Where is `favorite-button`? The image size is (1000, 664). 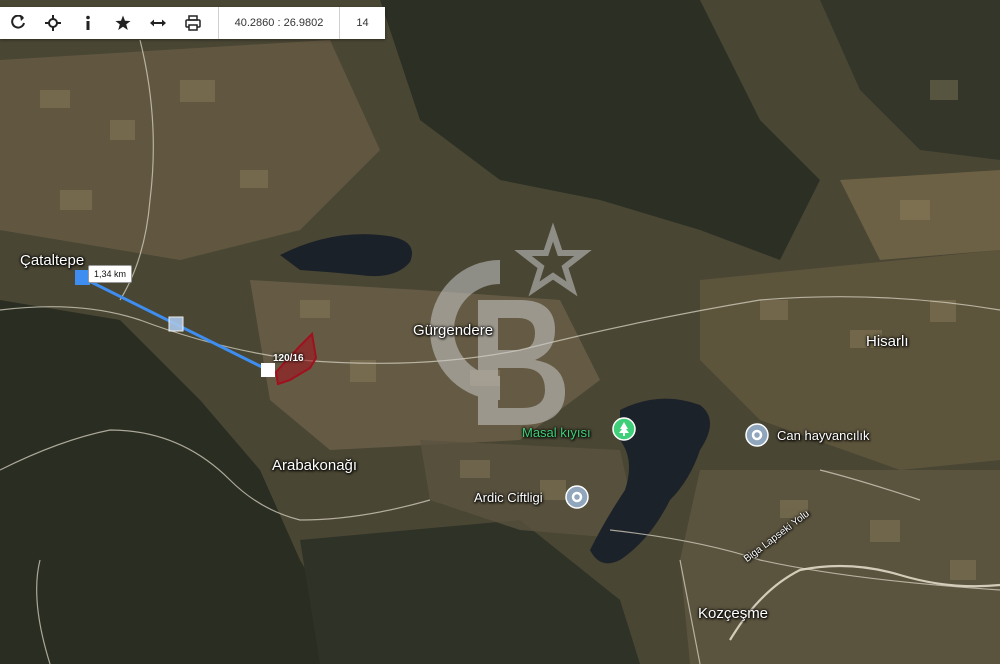 favorite-button is located at coordinates (122, 23).